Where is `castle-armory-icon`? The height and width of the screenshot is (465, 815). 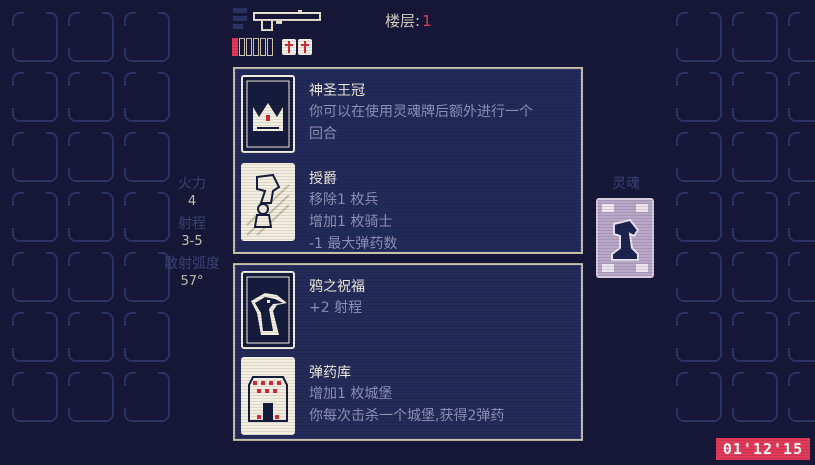
castle-armory-icon is located at coordinates (268, 396).